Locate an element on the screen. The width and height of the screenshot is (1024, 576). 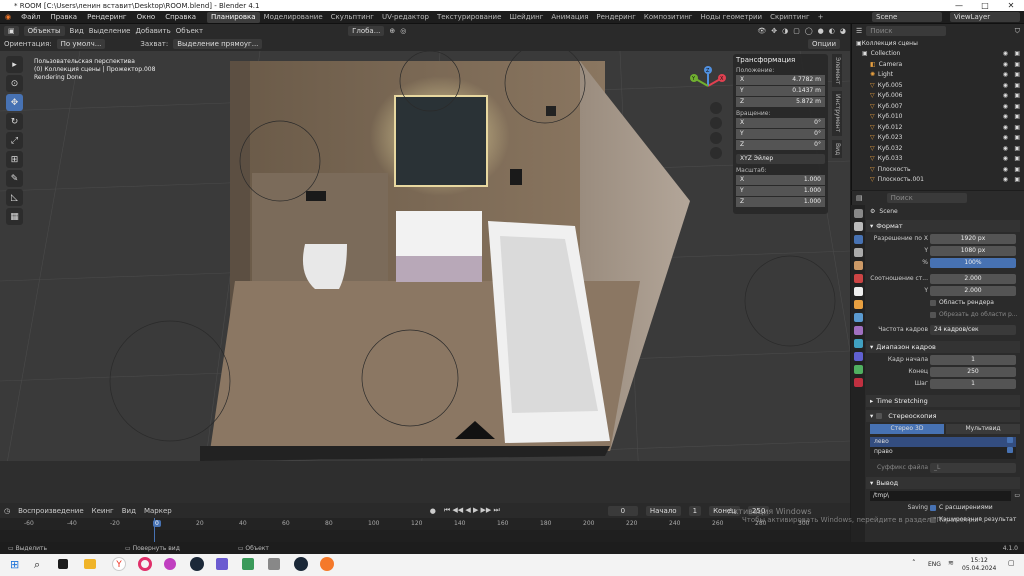
crop-checkbox is located at coordinates (933, 314).